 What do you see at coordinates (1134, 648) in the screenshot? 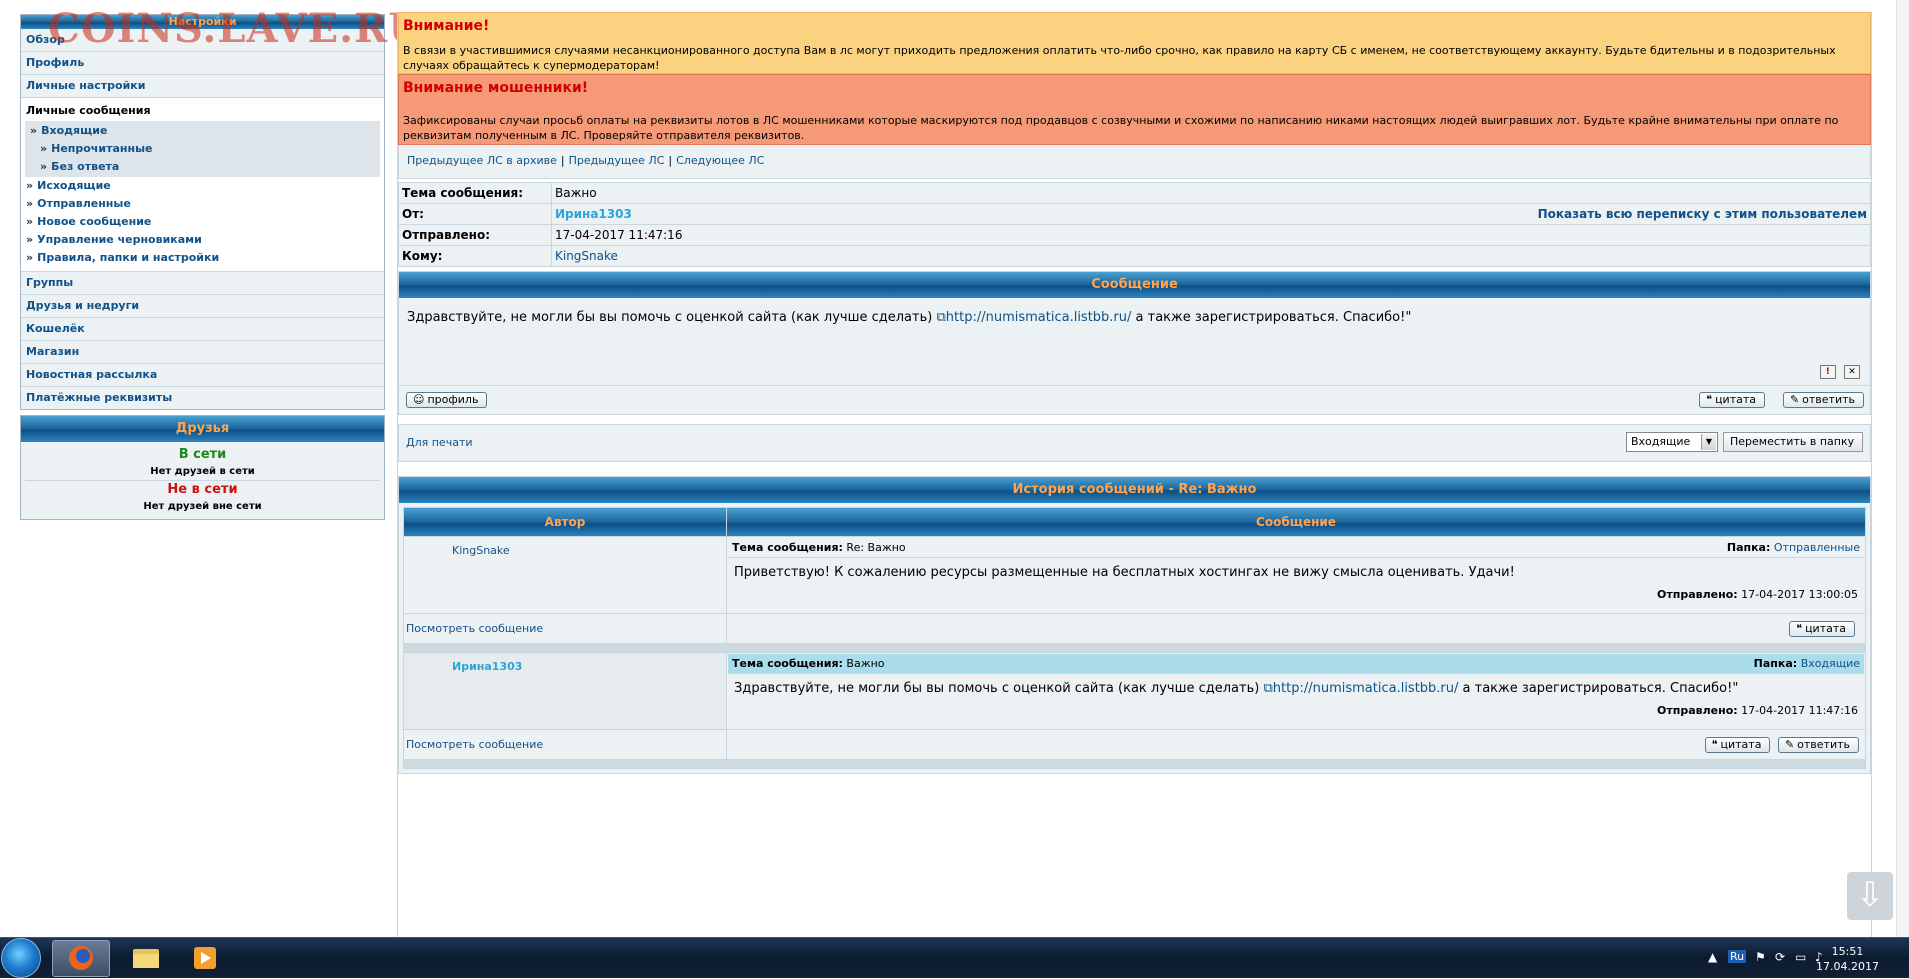
I see `row-divider` at bounding box center [1134, 648].